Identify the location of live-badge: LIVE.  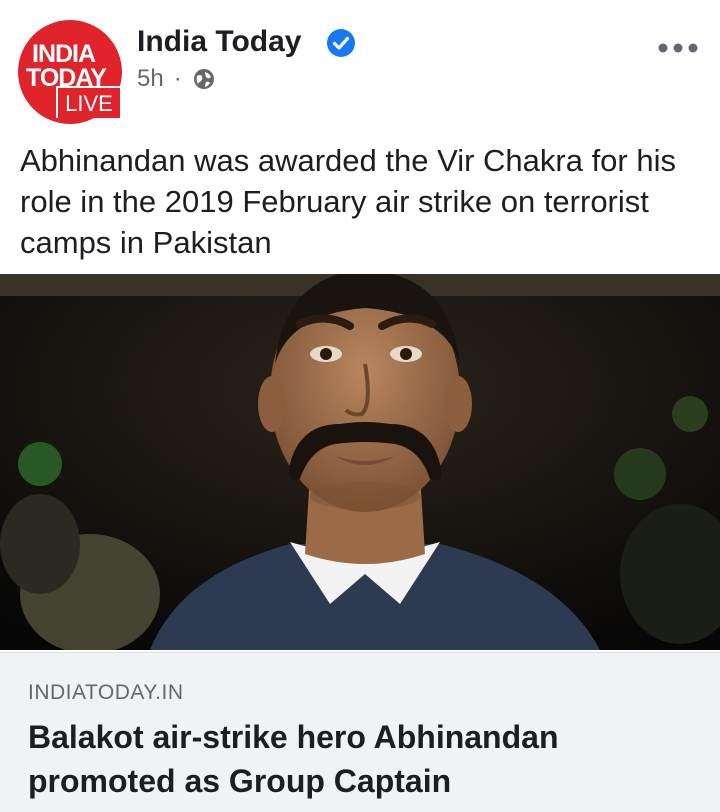
(88, 102).